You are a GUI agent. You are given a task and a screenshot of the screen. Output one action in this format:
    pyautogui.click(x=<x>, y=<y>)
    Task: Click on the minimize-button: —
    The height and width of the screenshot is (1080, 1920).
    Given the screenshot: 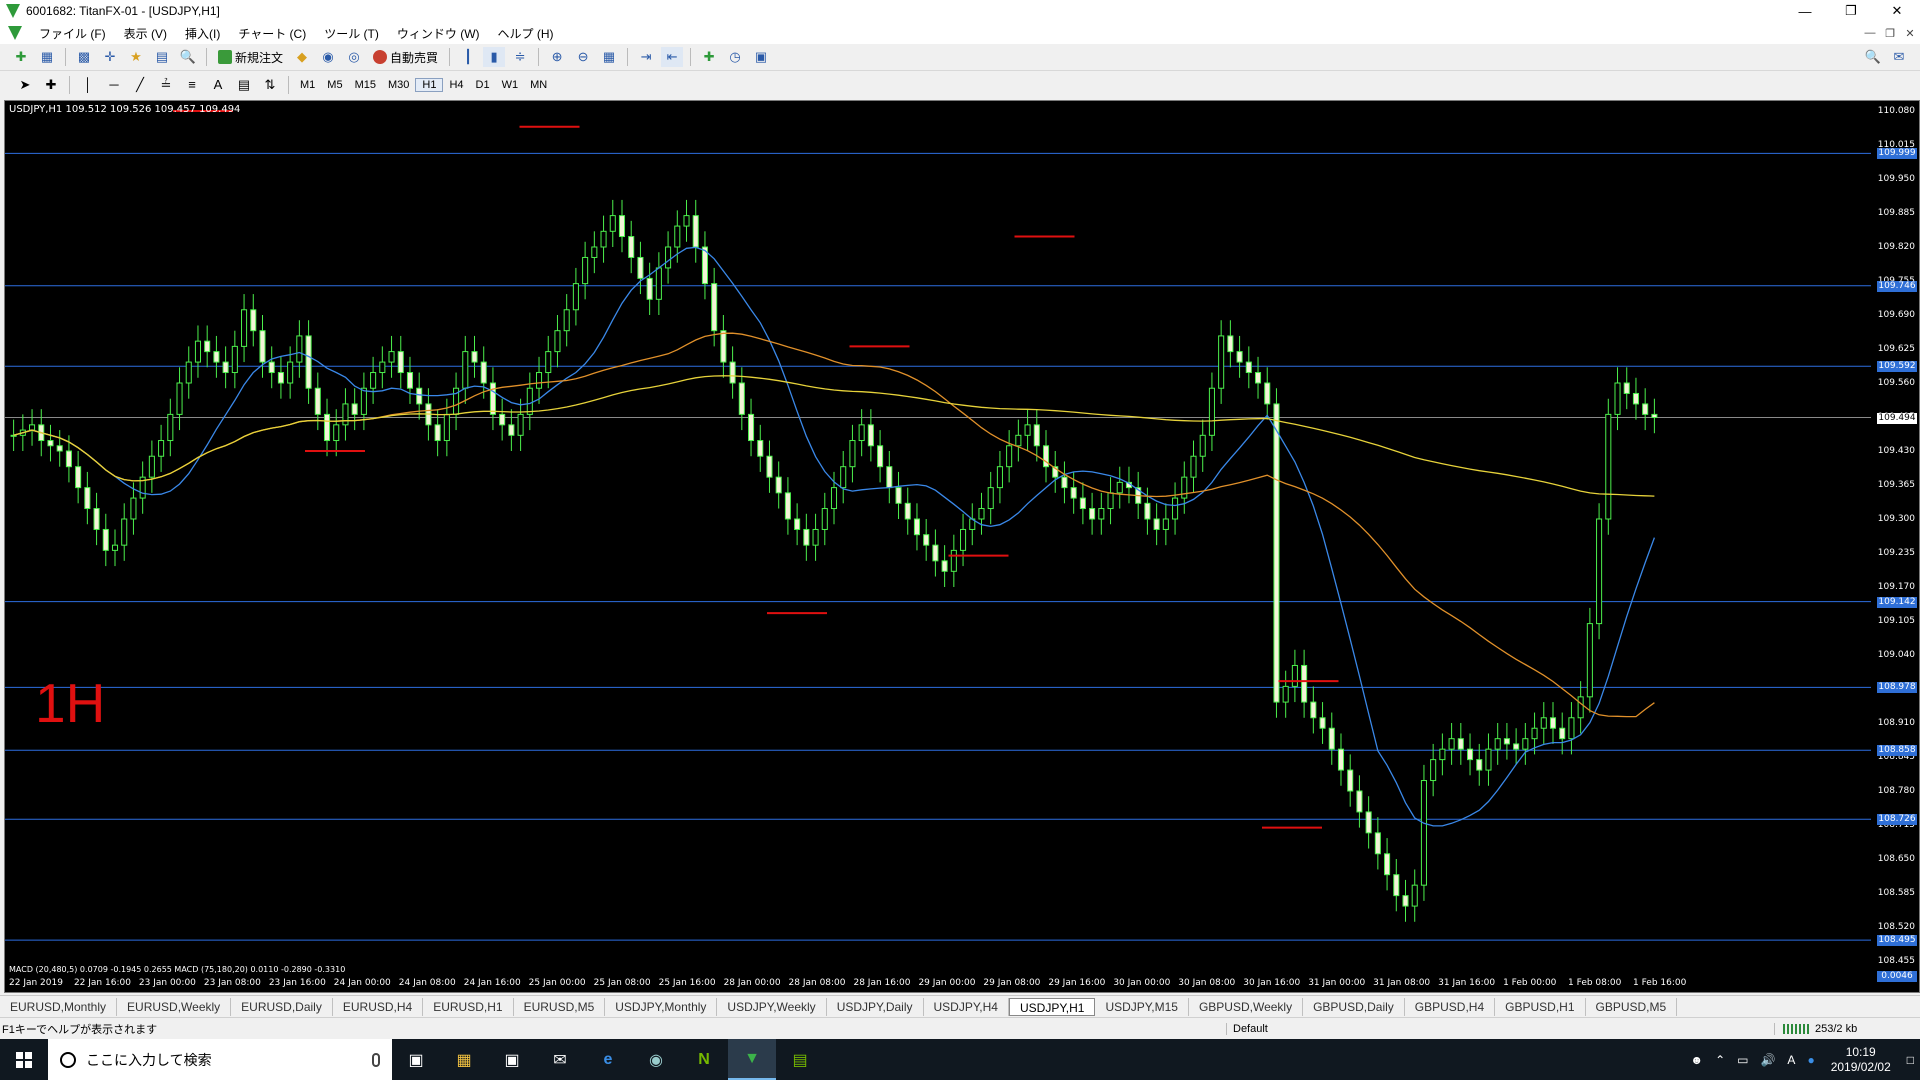 What is the action you would take?
    pyautogui.click(x=1805, y=11)
    